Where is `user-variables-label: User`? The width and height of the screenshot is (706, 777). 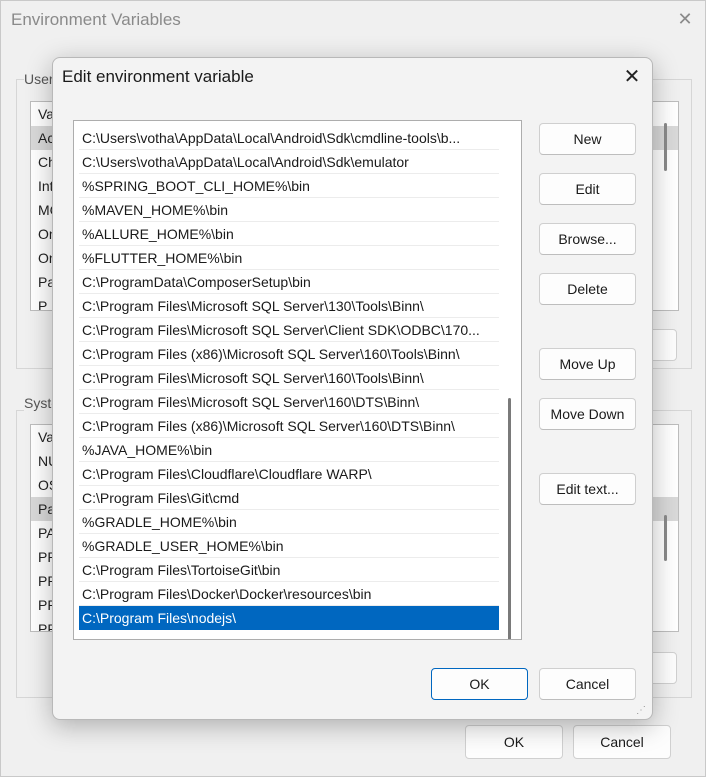 user-variables-label: User is located at coordinates (40, 79).